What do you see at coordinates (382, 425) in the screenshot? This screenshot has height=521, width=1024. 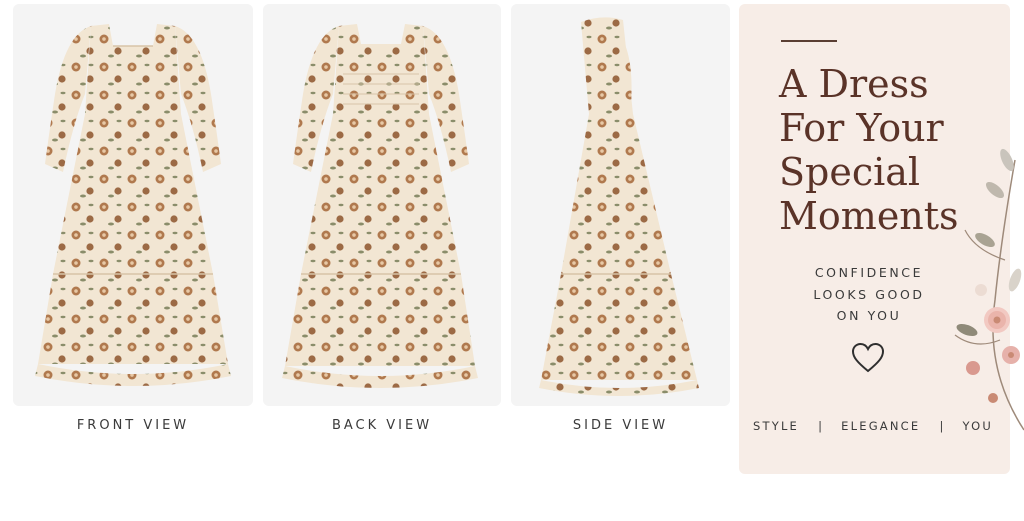 I see `back-view-caption: BACK VIEW` at bounding box center [382, 425].